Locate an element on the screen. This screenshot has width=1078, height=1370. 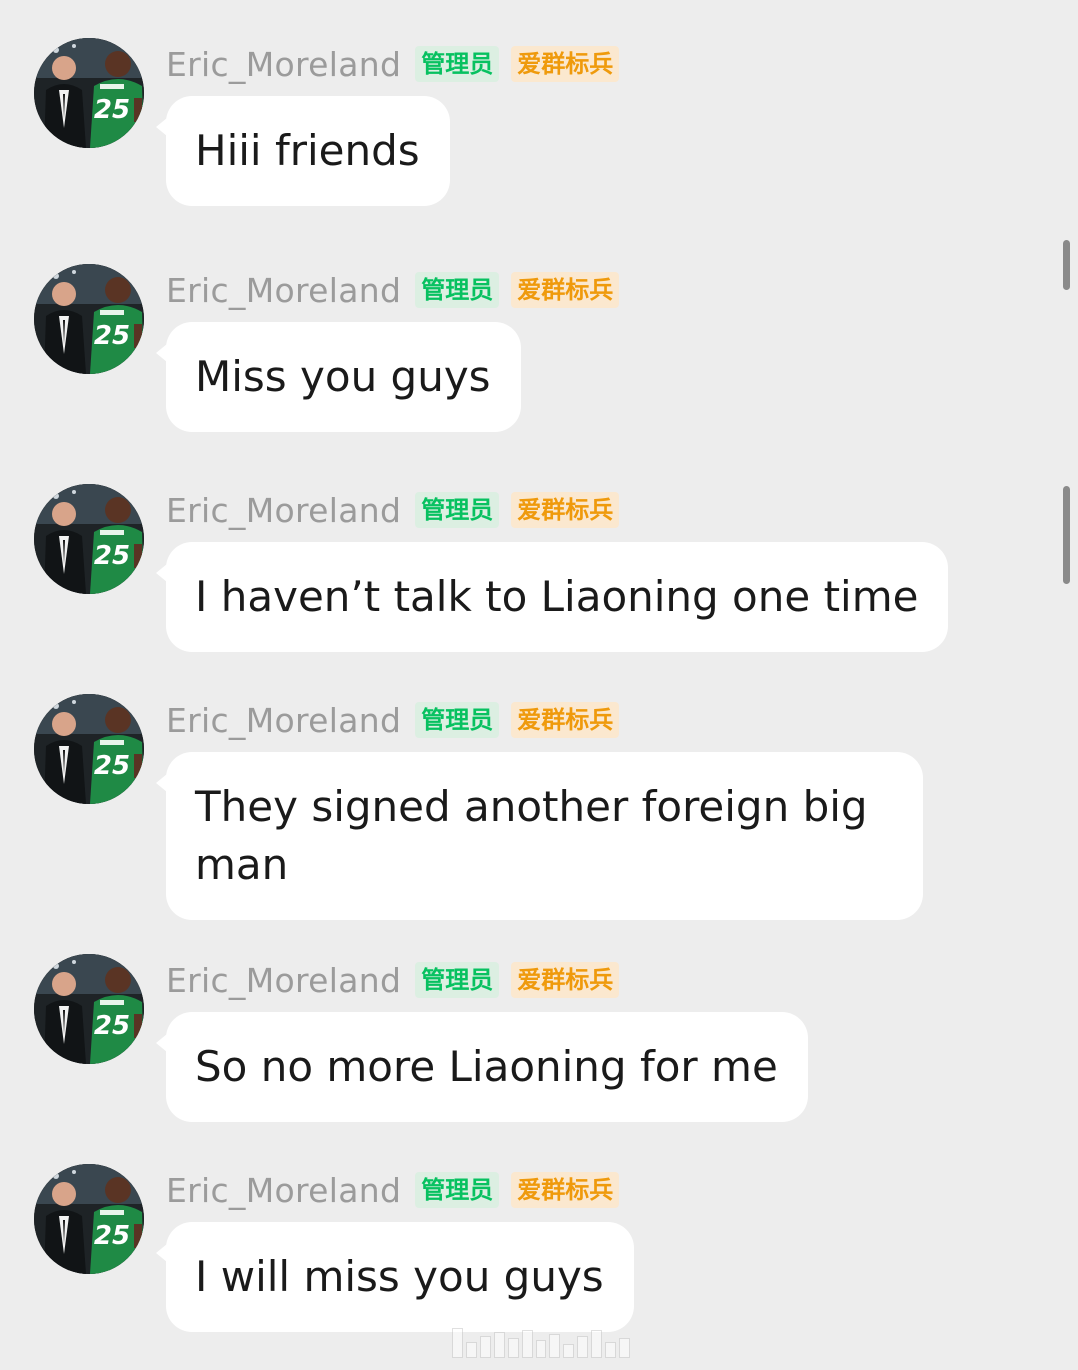
message-bubble: I haven’t talk to Liaoning one time is located at coordinates (552, 597).